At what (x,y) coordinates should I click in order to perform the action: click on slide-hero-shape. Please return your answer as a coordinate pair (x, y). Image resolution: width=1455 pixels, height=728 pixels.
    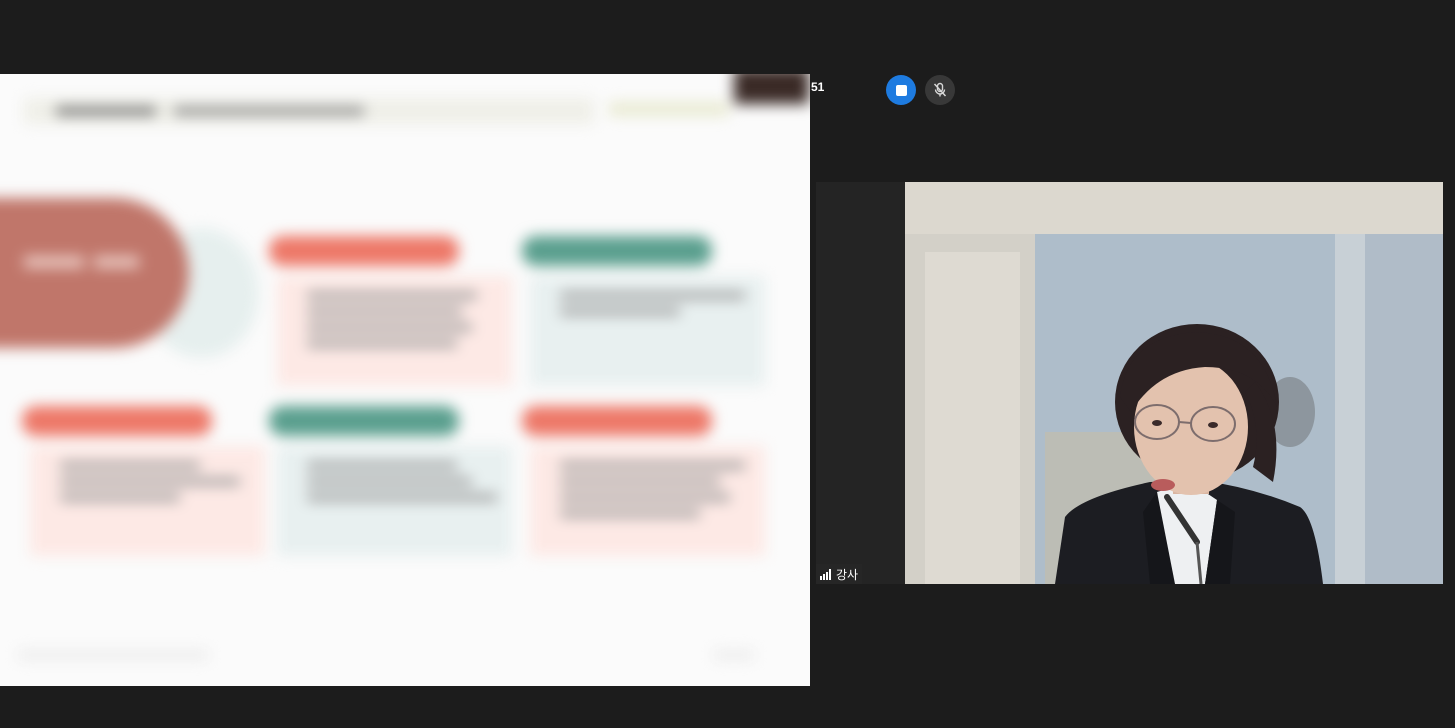
    Looking at the image, I should click on (94, 273).